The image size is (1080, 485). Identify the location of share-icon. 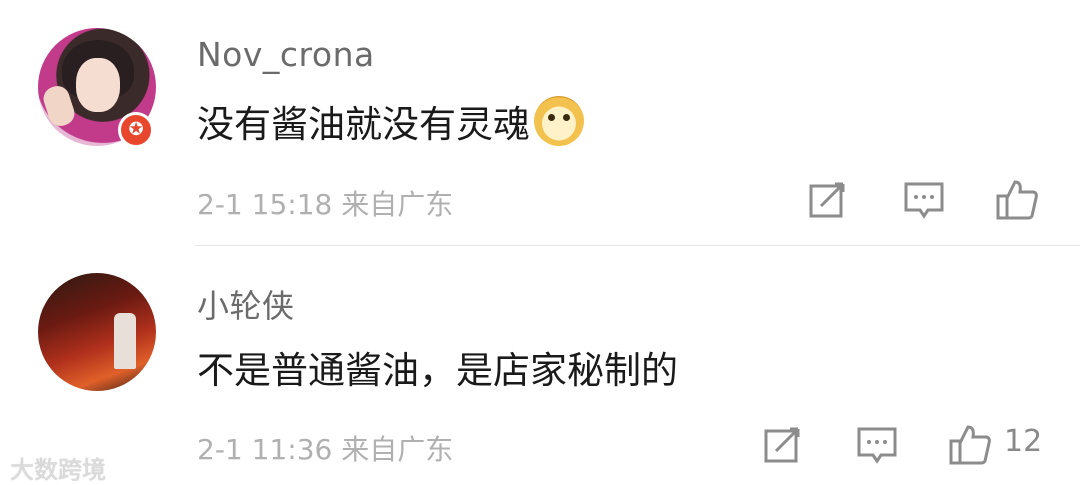
(782, 445).